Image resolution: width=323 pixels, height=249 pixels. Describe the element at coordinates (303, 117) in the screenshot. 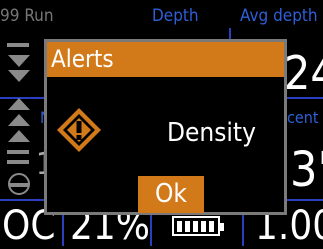

I see `middle-right-label: cent` at that location.